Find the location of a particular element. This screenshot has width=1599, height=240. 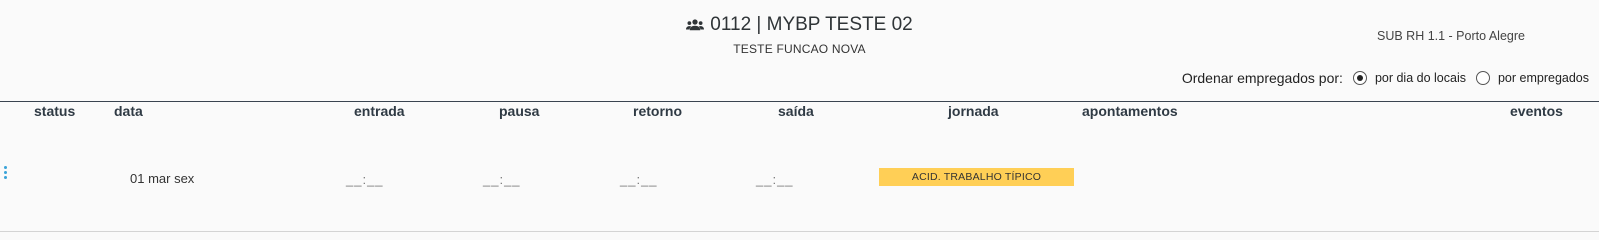

row-pausa: __:__ is located at coordinates (502, 179).